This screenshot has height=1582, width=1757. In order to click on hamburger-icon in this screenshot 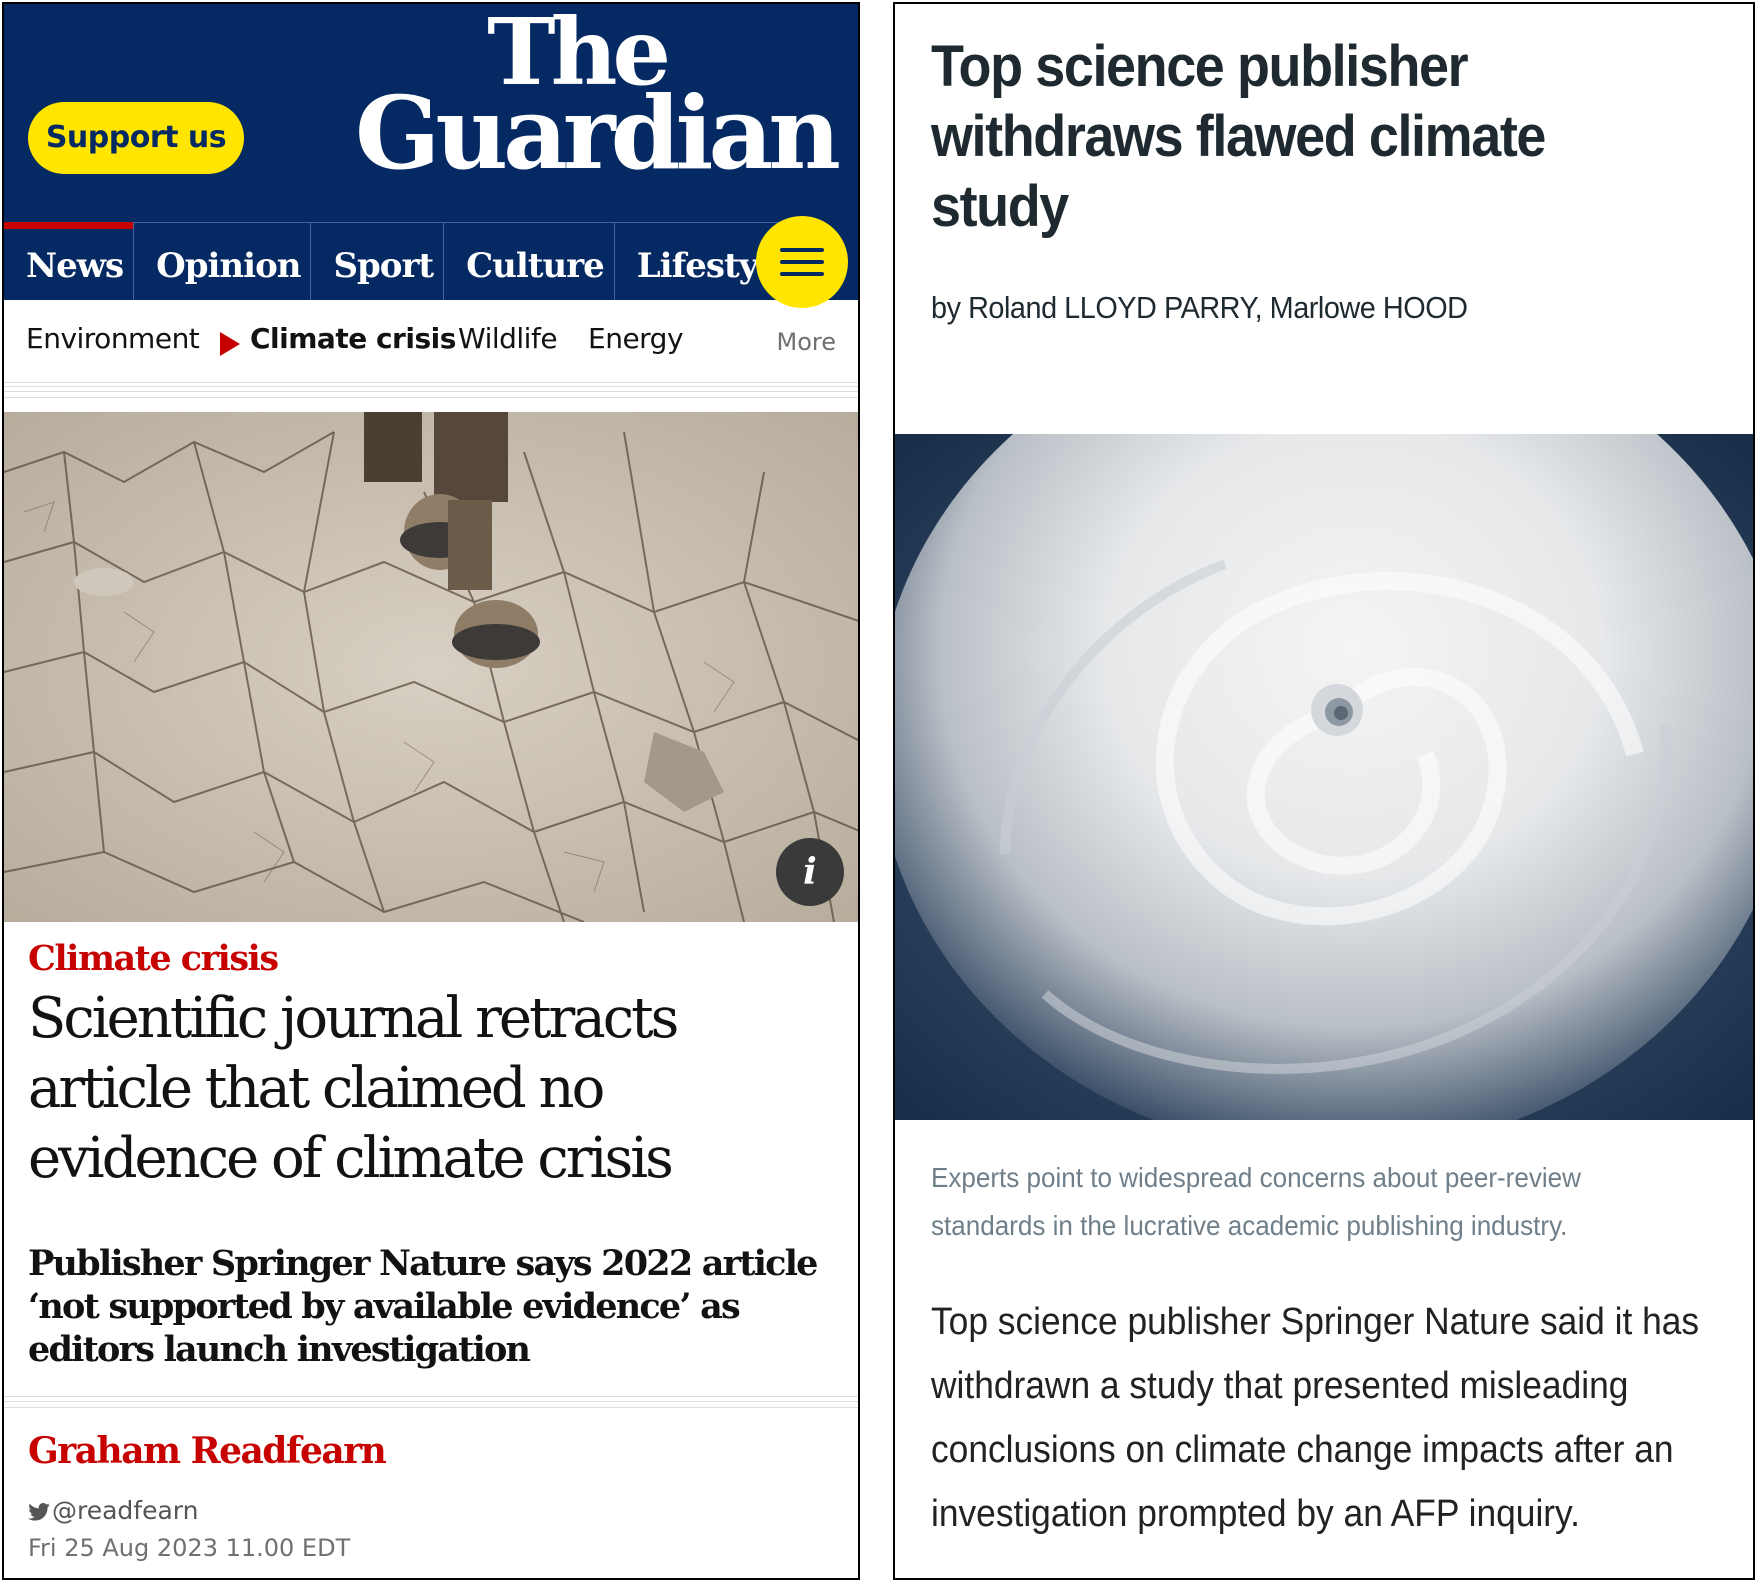, I will do `click(802, 262)`.